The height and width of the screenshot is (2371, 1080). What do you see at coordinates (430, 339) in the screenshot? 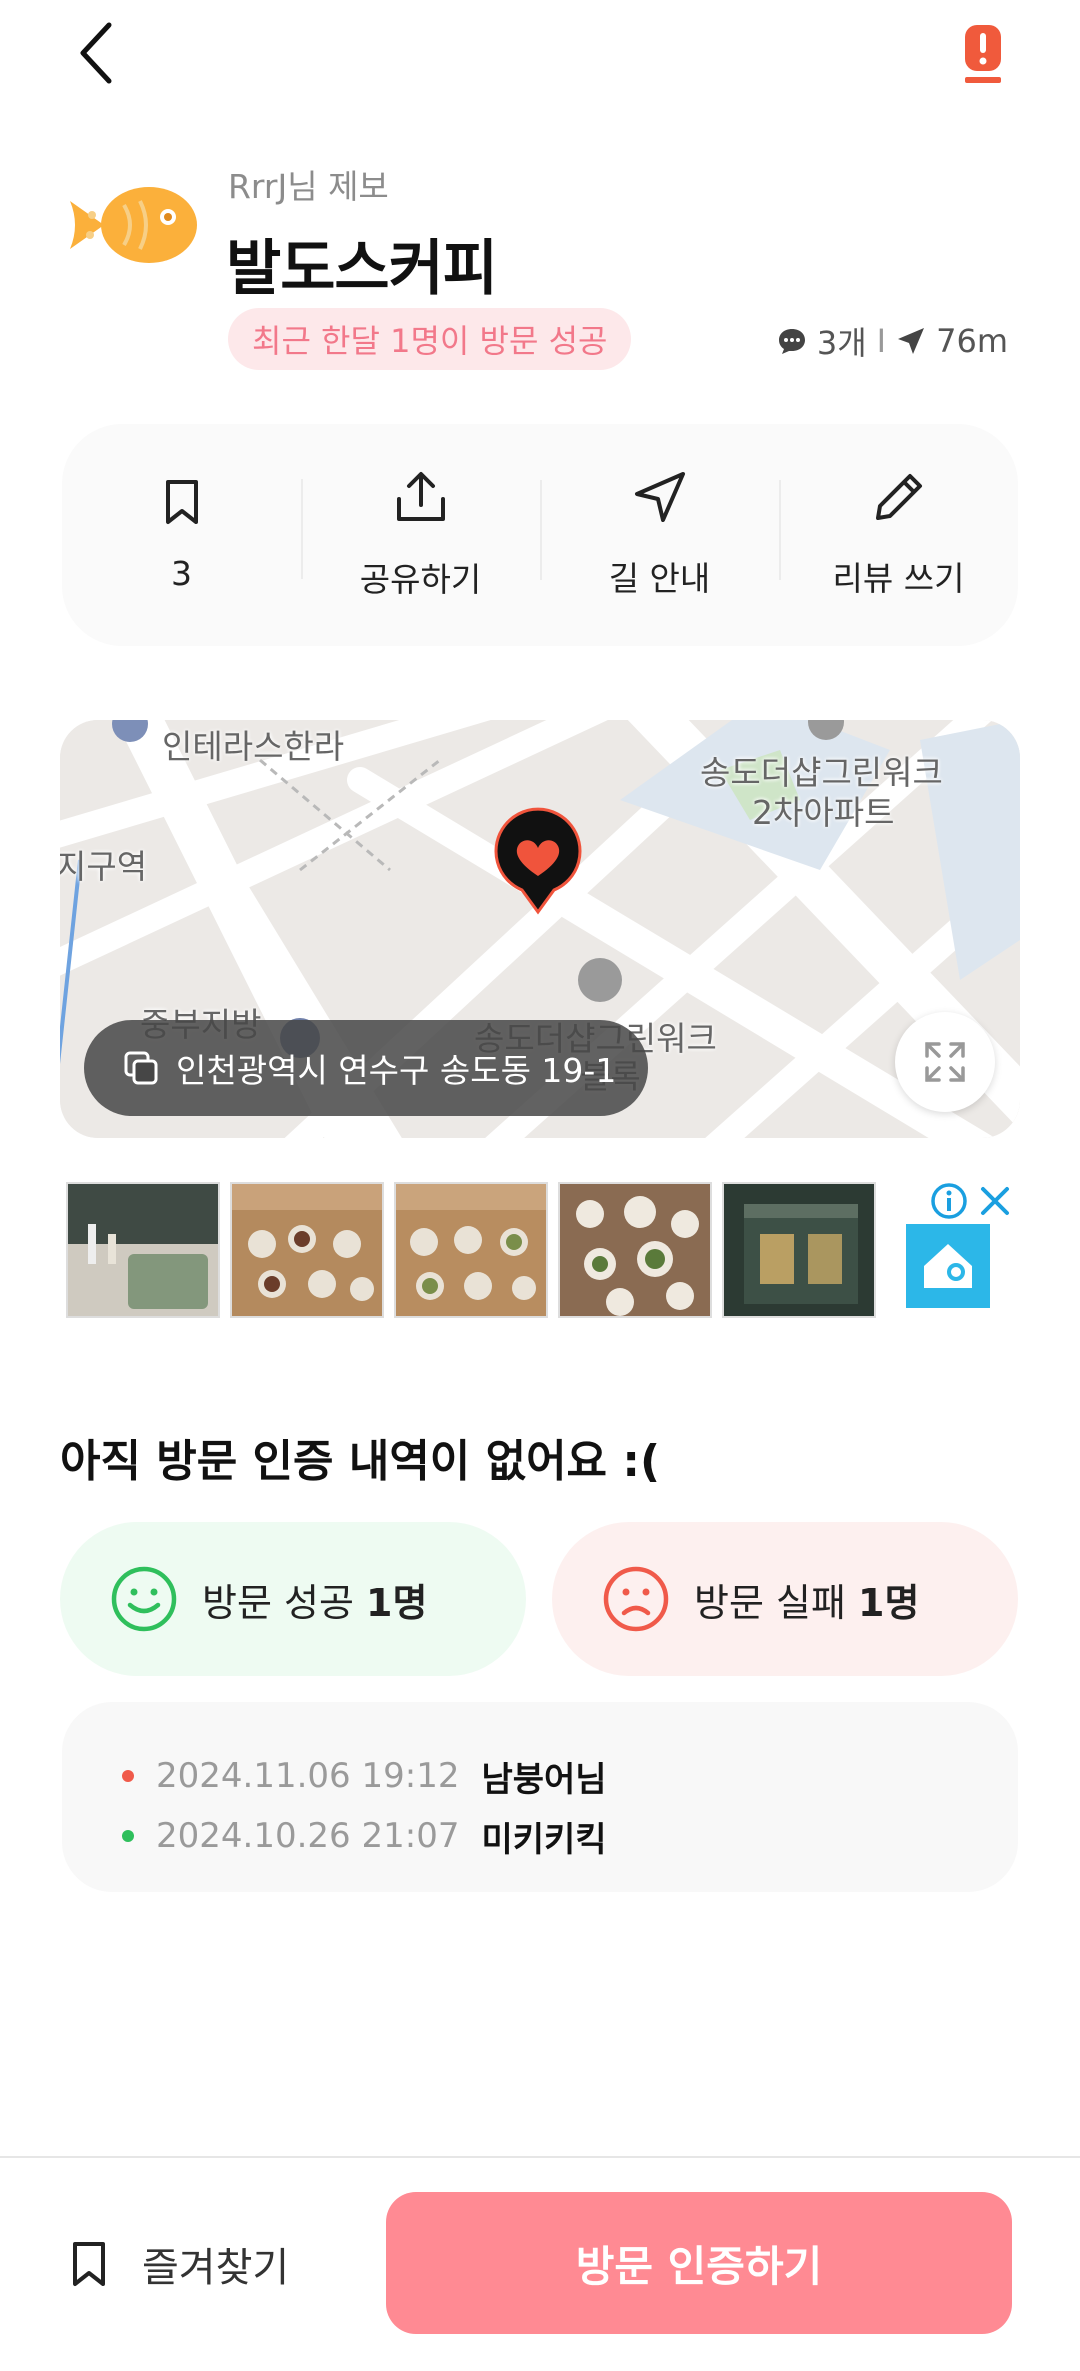
I see `visit-badge: 최근 한달 1명이 방문 성공` at bounding box center [430, 339].